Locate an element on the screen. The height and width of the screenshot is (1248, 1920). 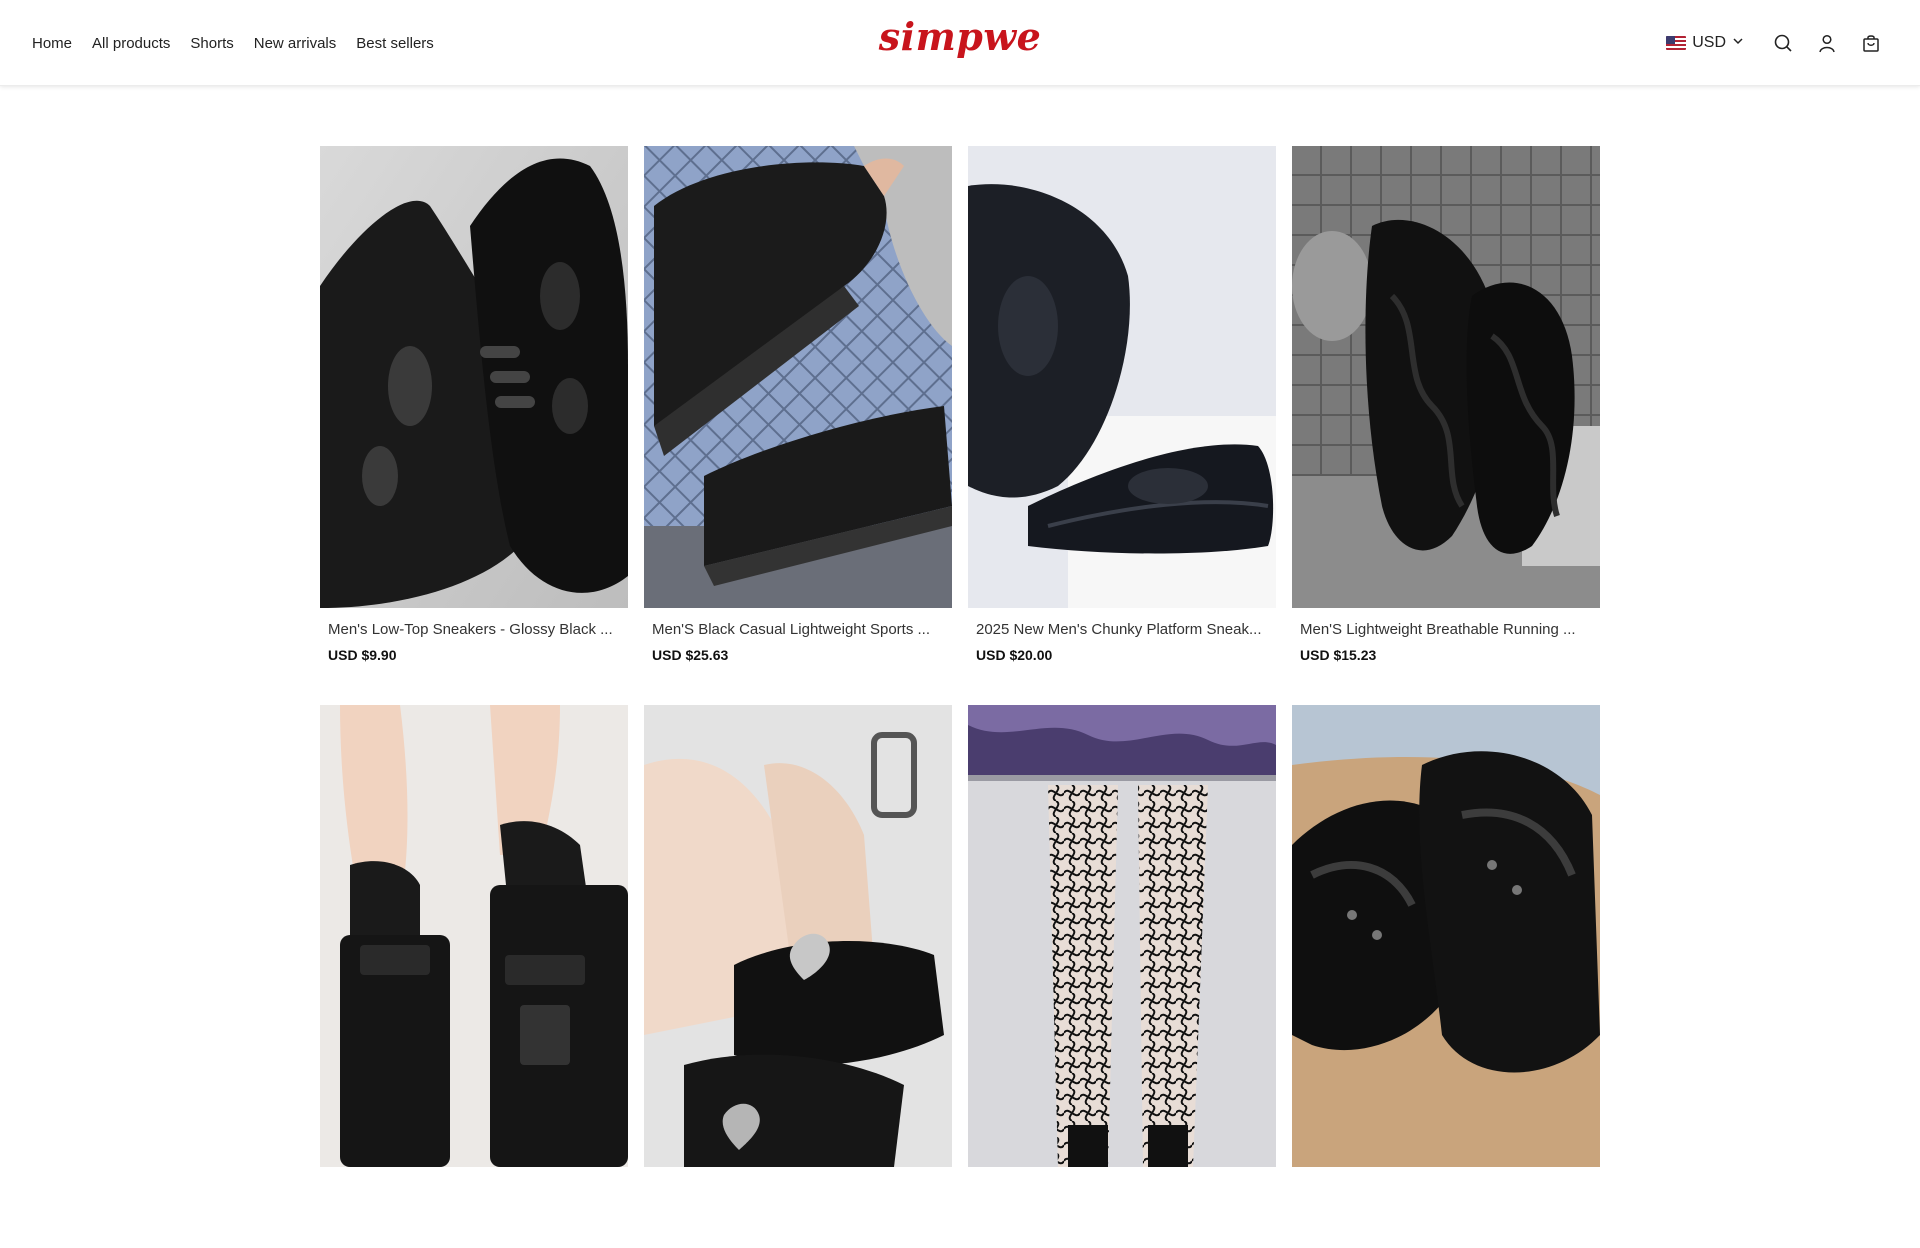
nav-all-products: All products is located at coordinates (131, 43).